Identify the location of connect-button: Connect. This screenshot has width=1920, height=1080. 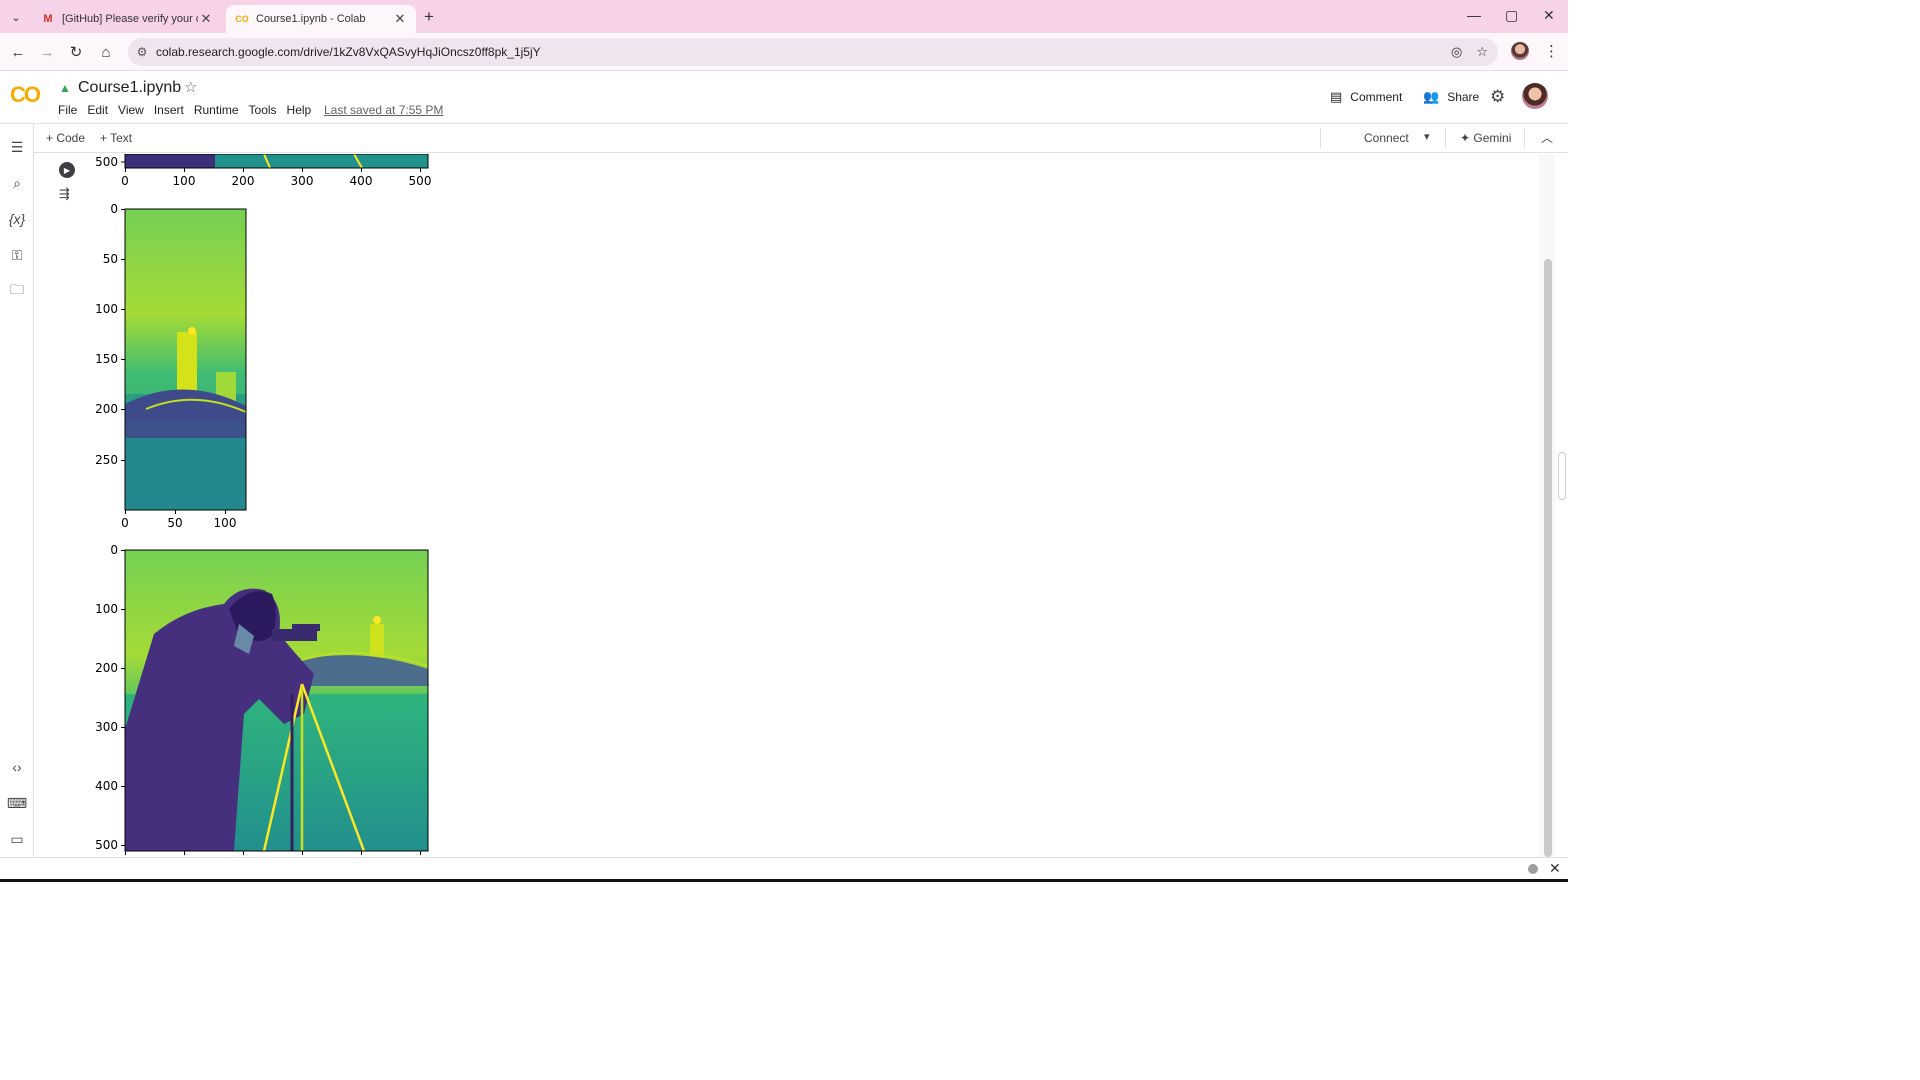
(1386, 138).